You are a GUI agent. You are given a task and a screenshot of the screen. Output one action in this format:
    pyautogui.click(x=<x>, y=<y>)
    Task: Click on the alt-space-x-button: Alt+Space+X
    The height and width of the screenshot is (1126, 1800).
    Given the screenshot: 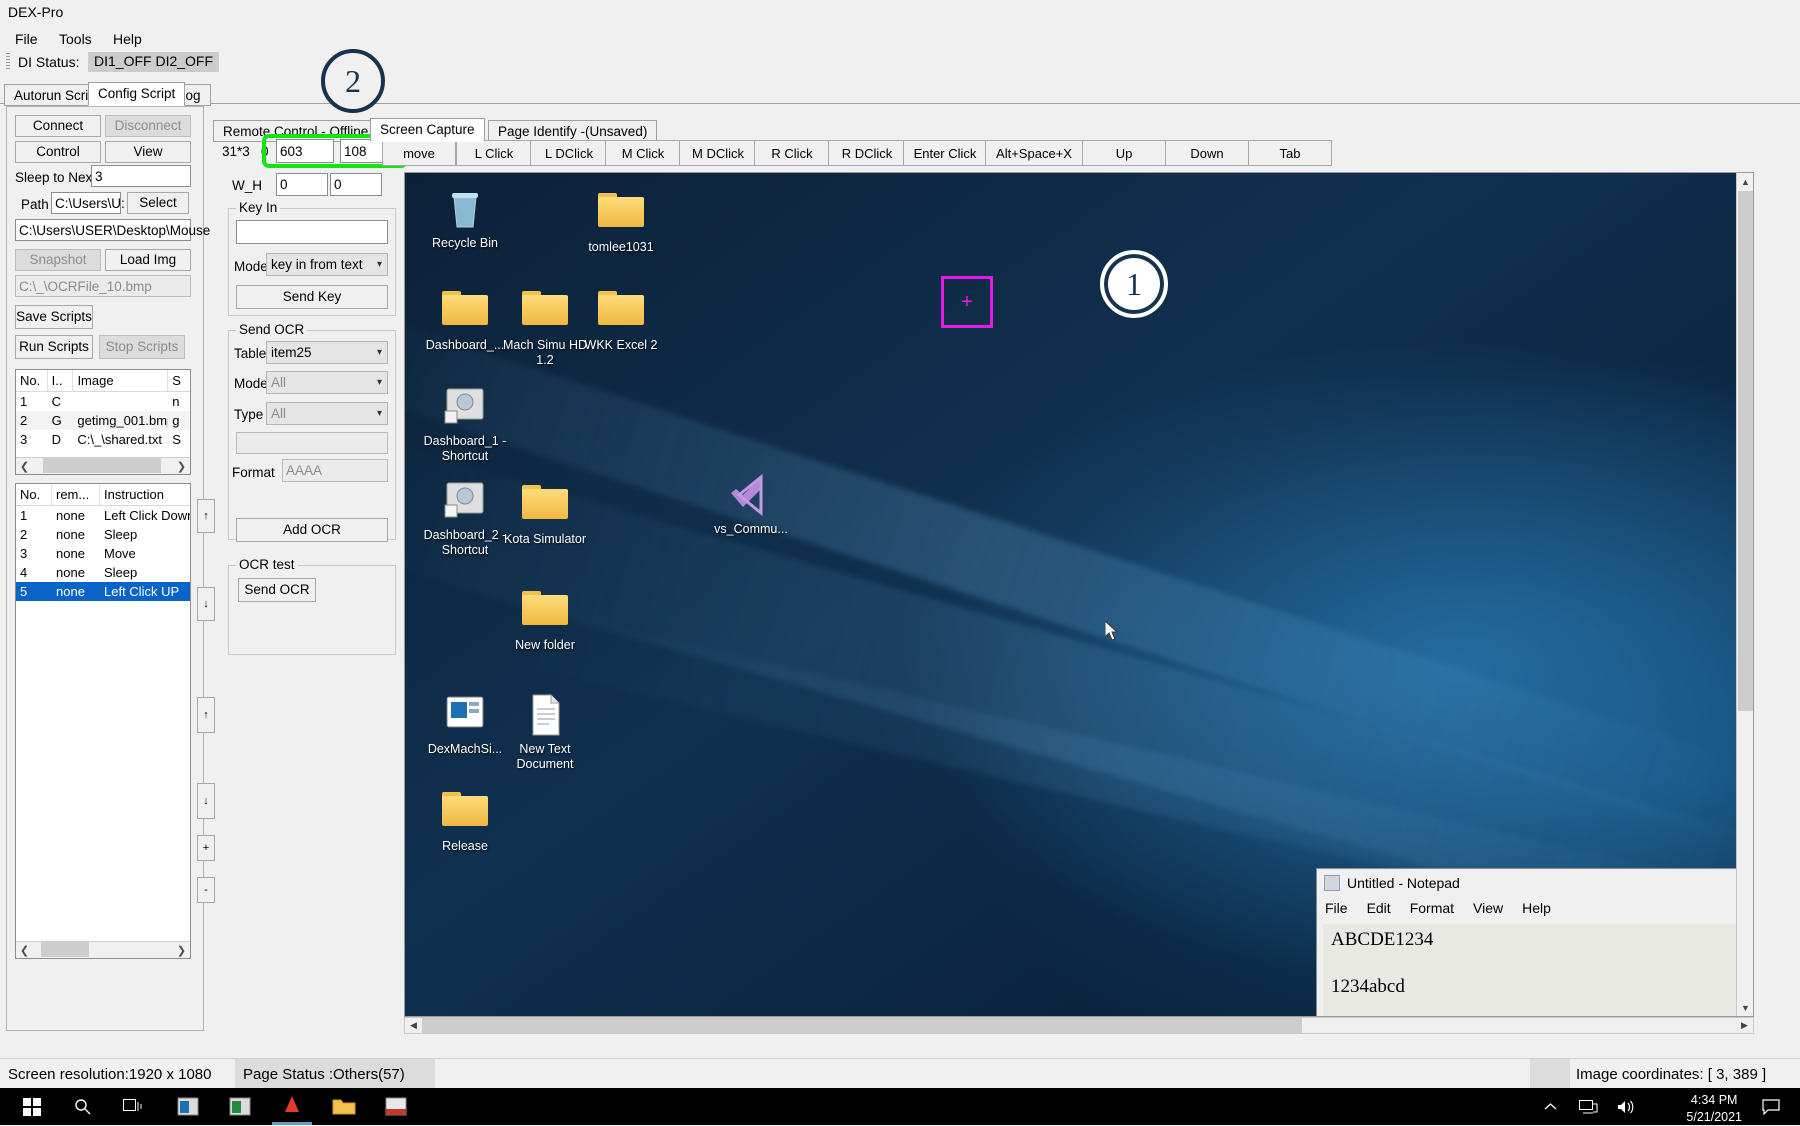 What is the action you would take?
    pyautogui.click(x=1034, y=153)
    